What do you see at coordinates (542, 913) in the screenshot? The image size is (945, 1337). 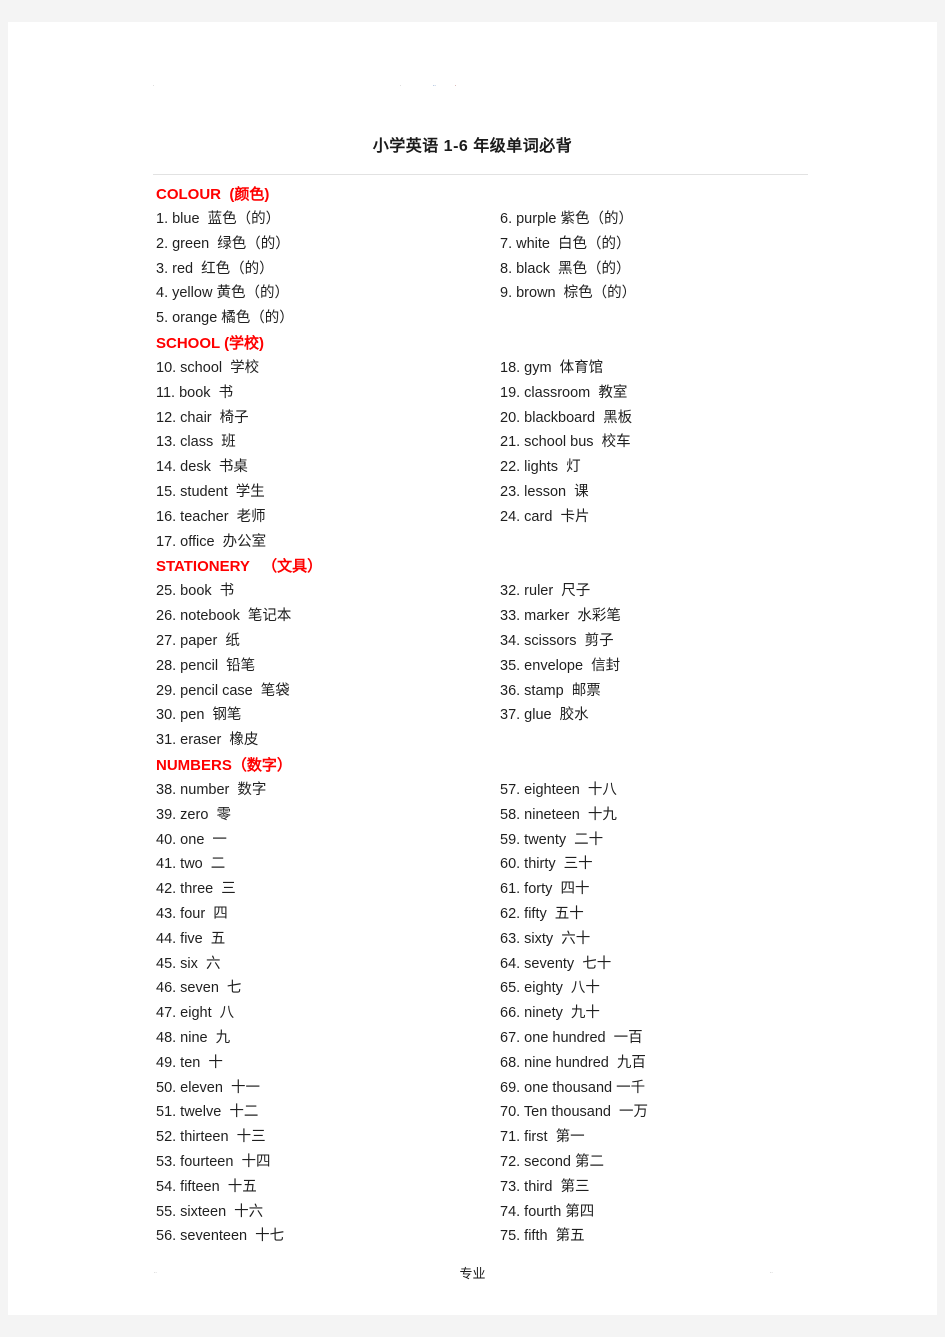 I see `word-entry: 62. fifty 五十` at bounding box center [542, 913].